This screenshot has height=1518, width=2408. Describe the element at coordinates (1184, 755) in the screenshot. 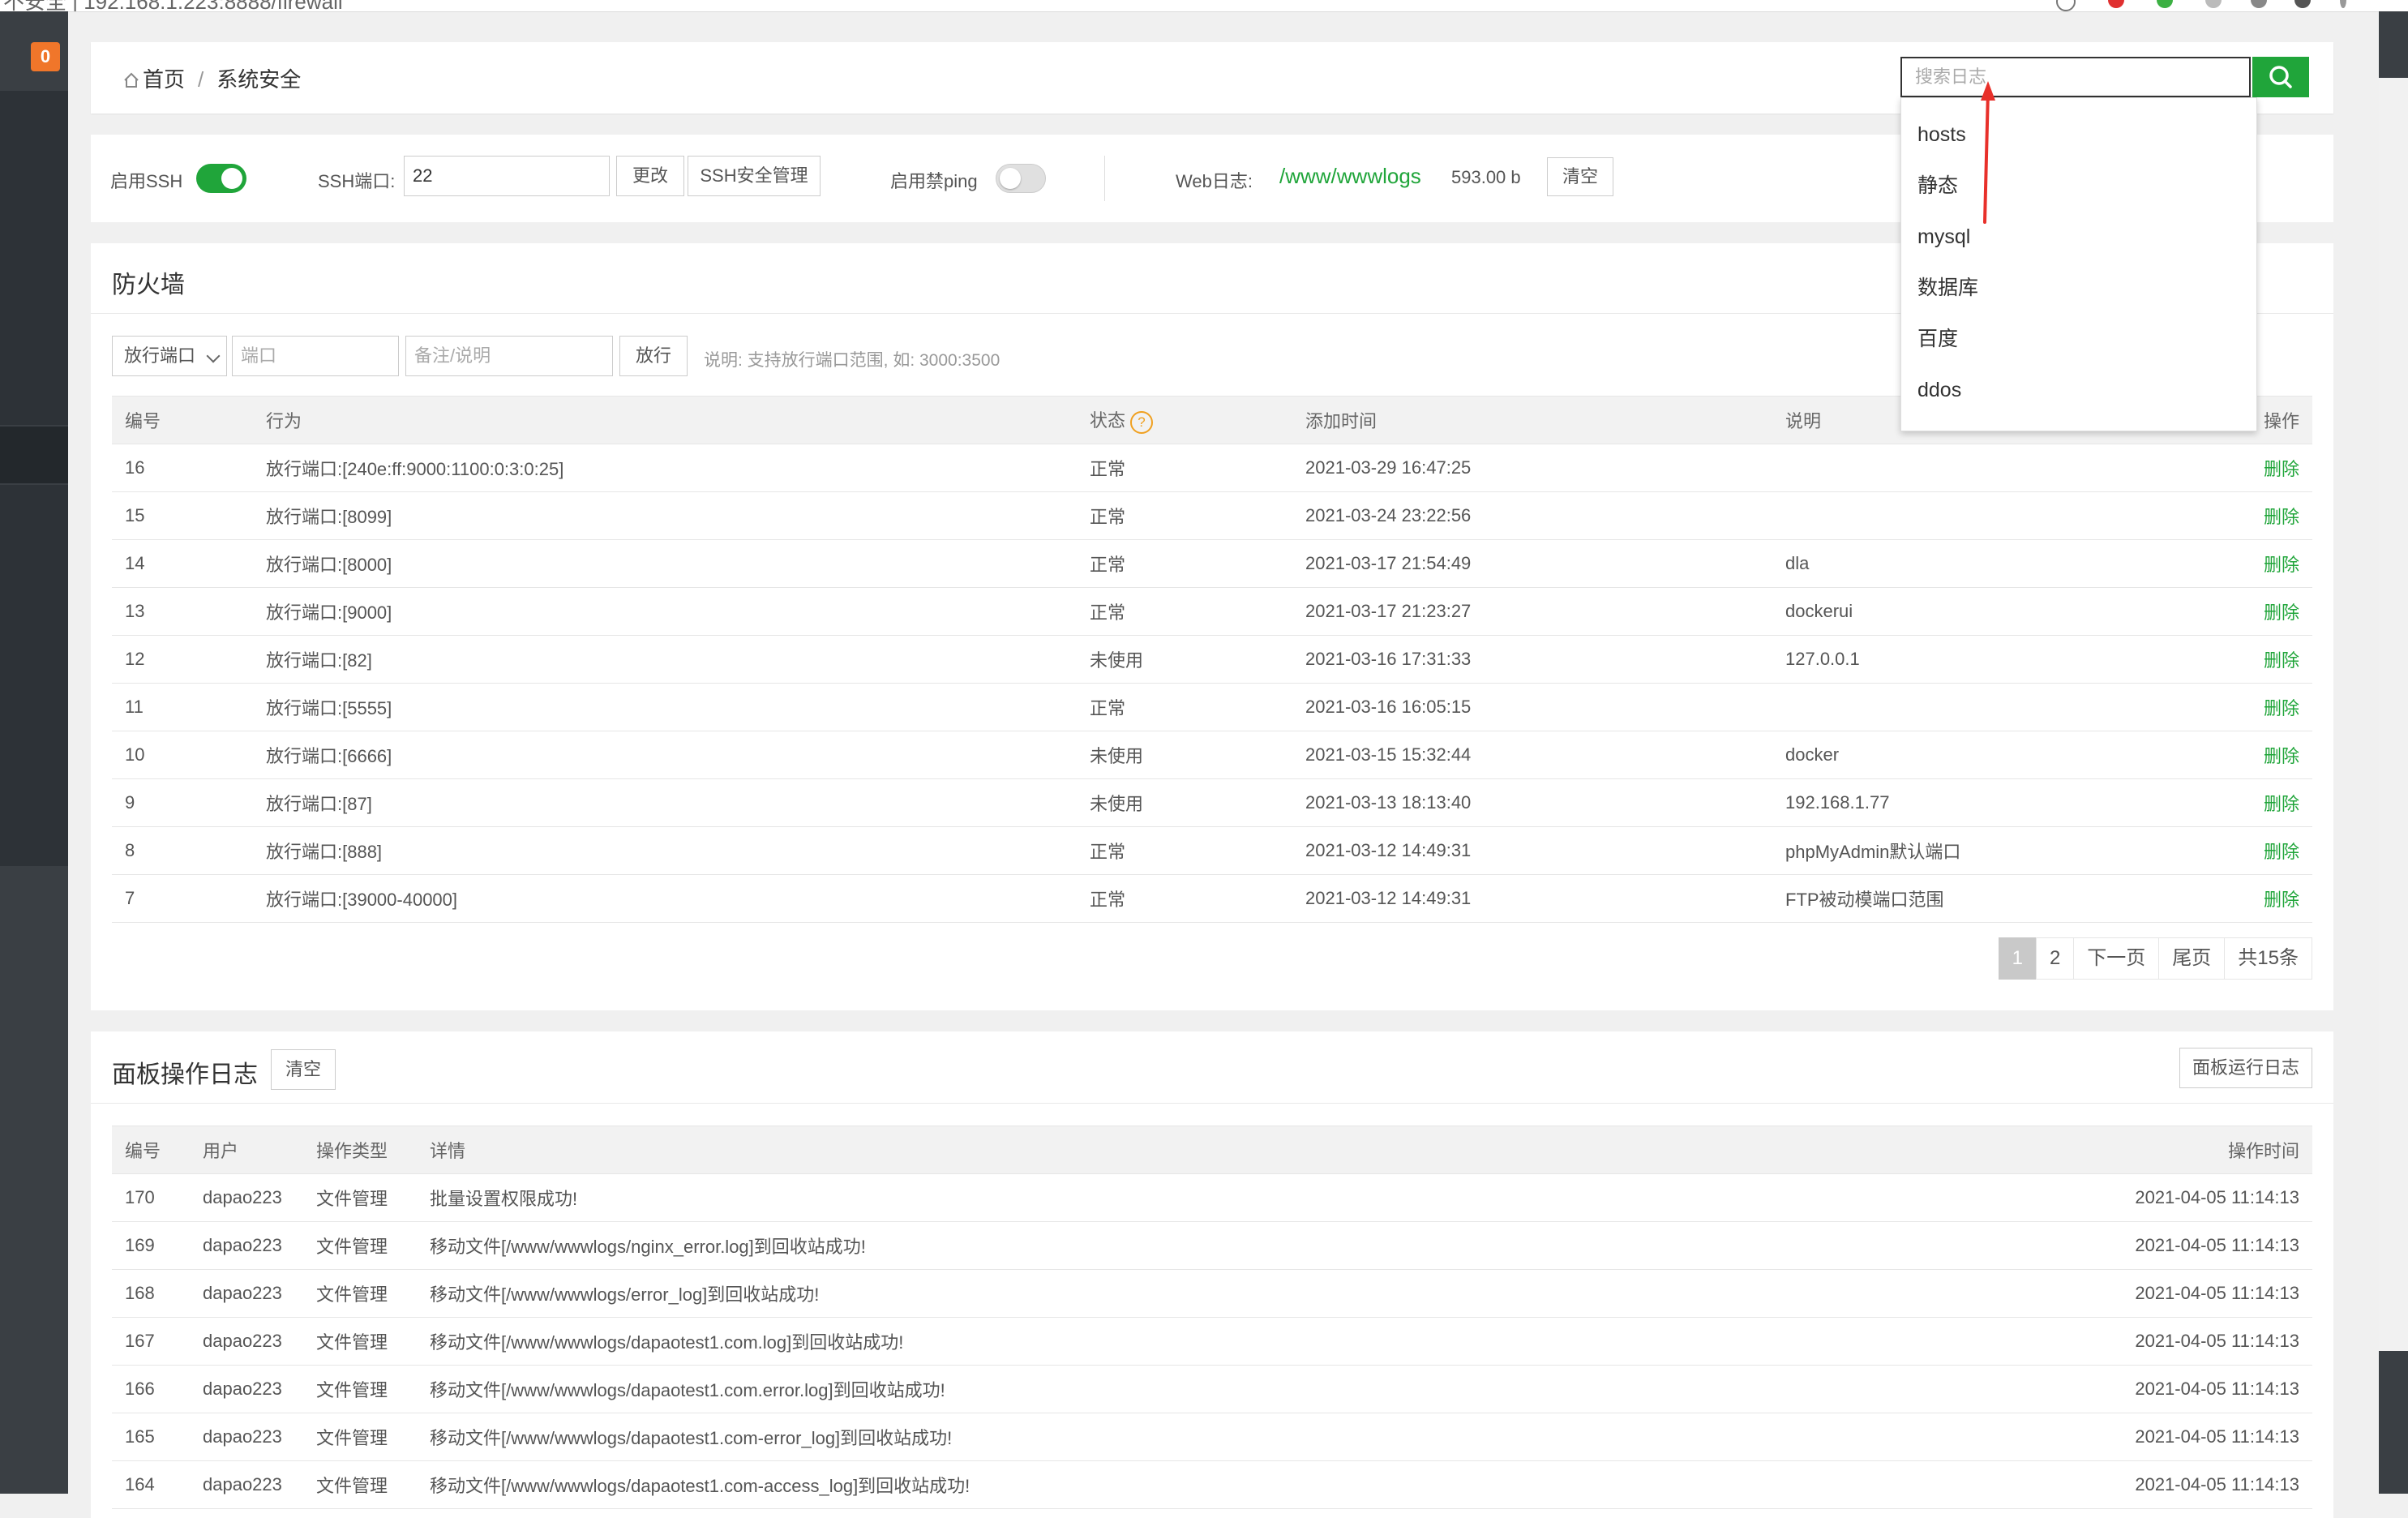

I see `cell-status: 未使用` at that location.